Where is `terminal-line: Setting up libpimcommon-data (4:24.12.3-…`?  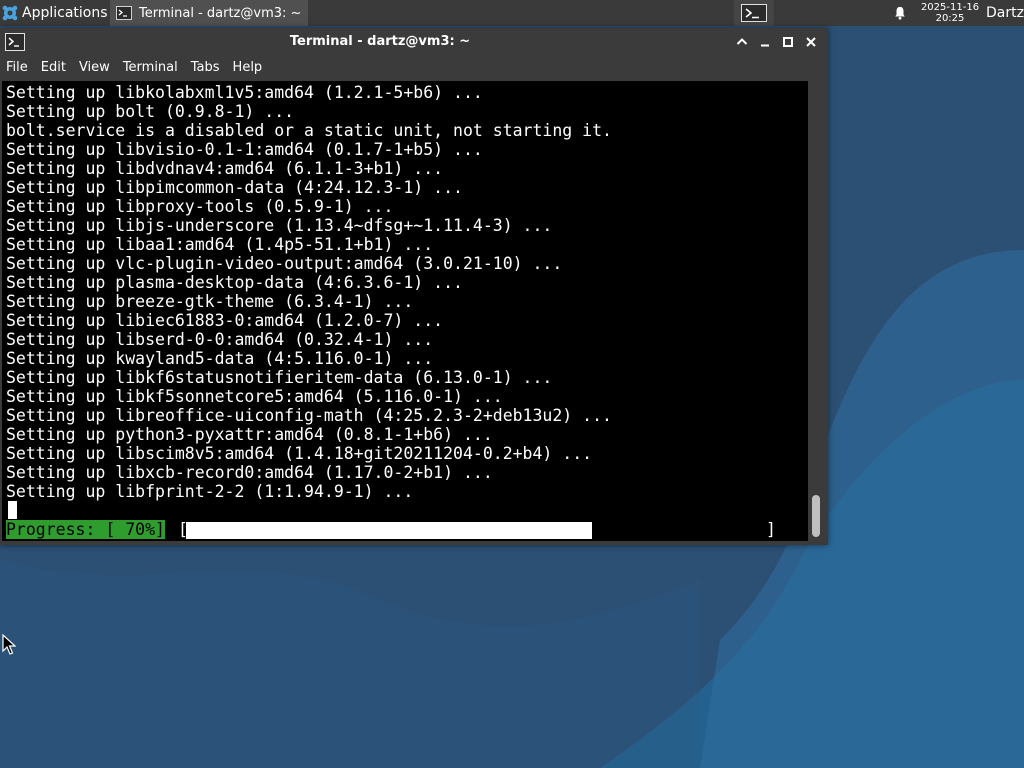 terminal-line: Setting up libpimcommon-data (4:24.12.3-… is located at coordinates (234, 187).